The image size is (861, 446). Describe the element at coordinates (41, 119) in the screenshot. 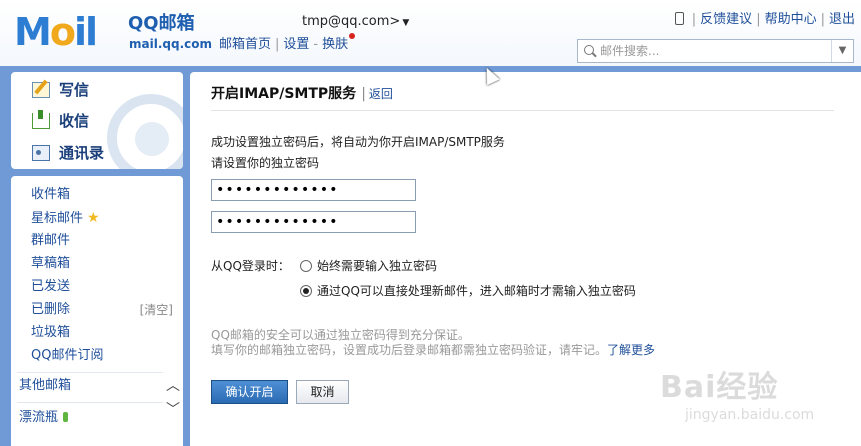

I see `download-icon` at that location.